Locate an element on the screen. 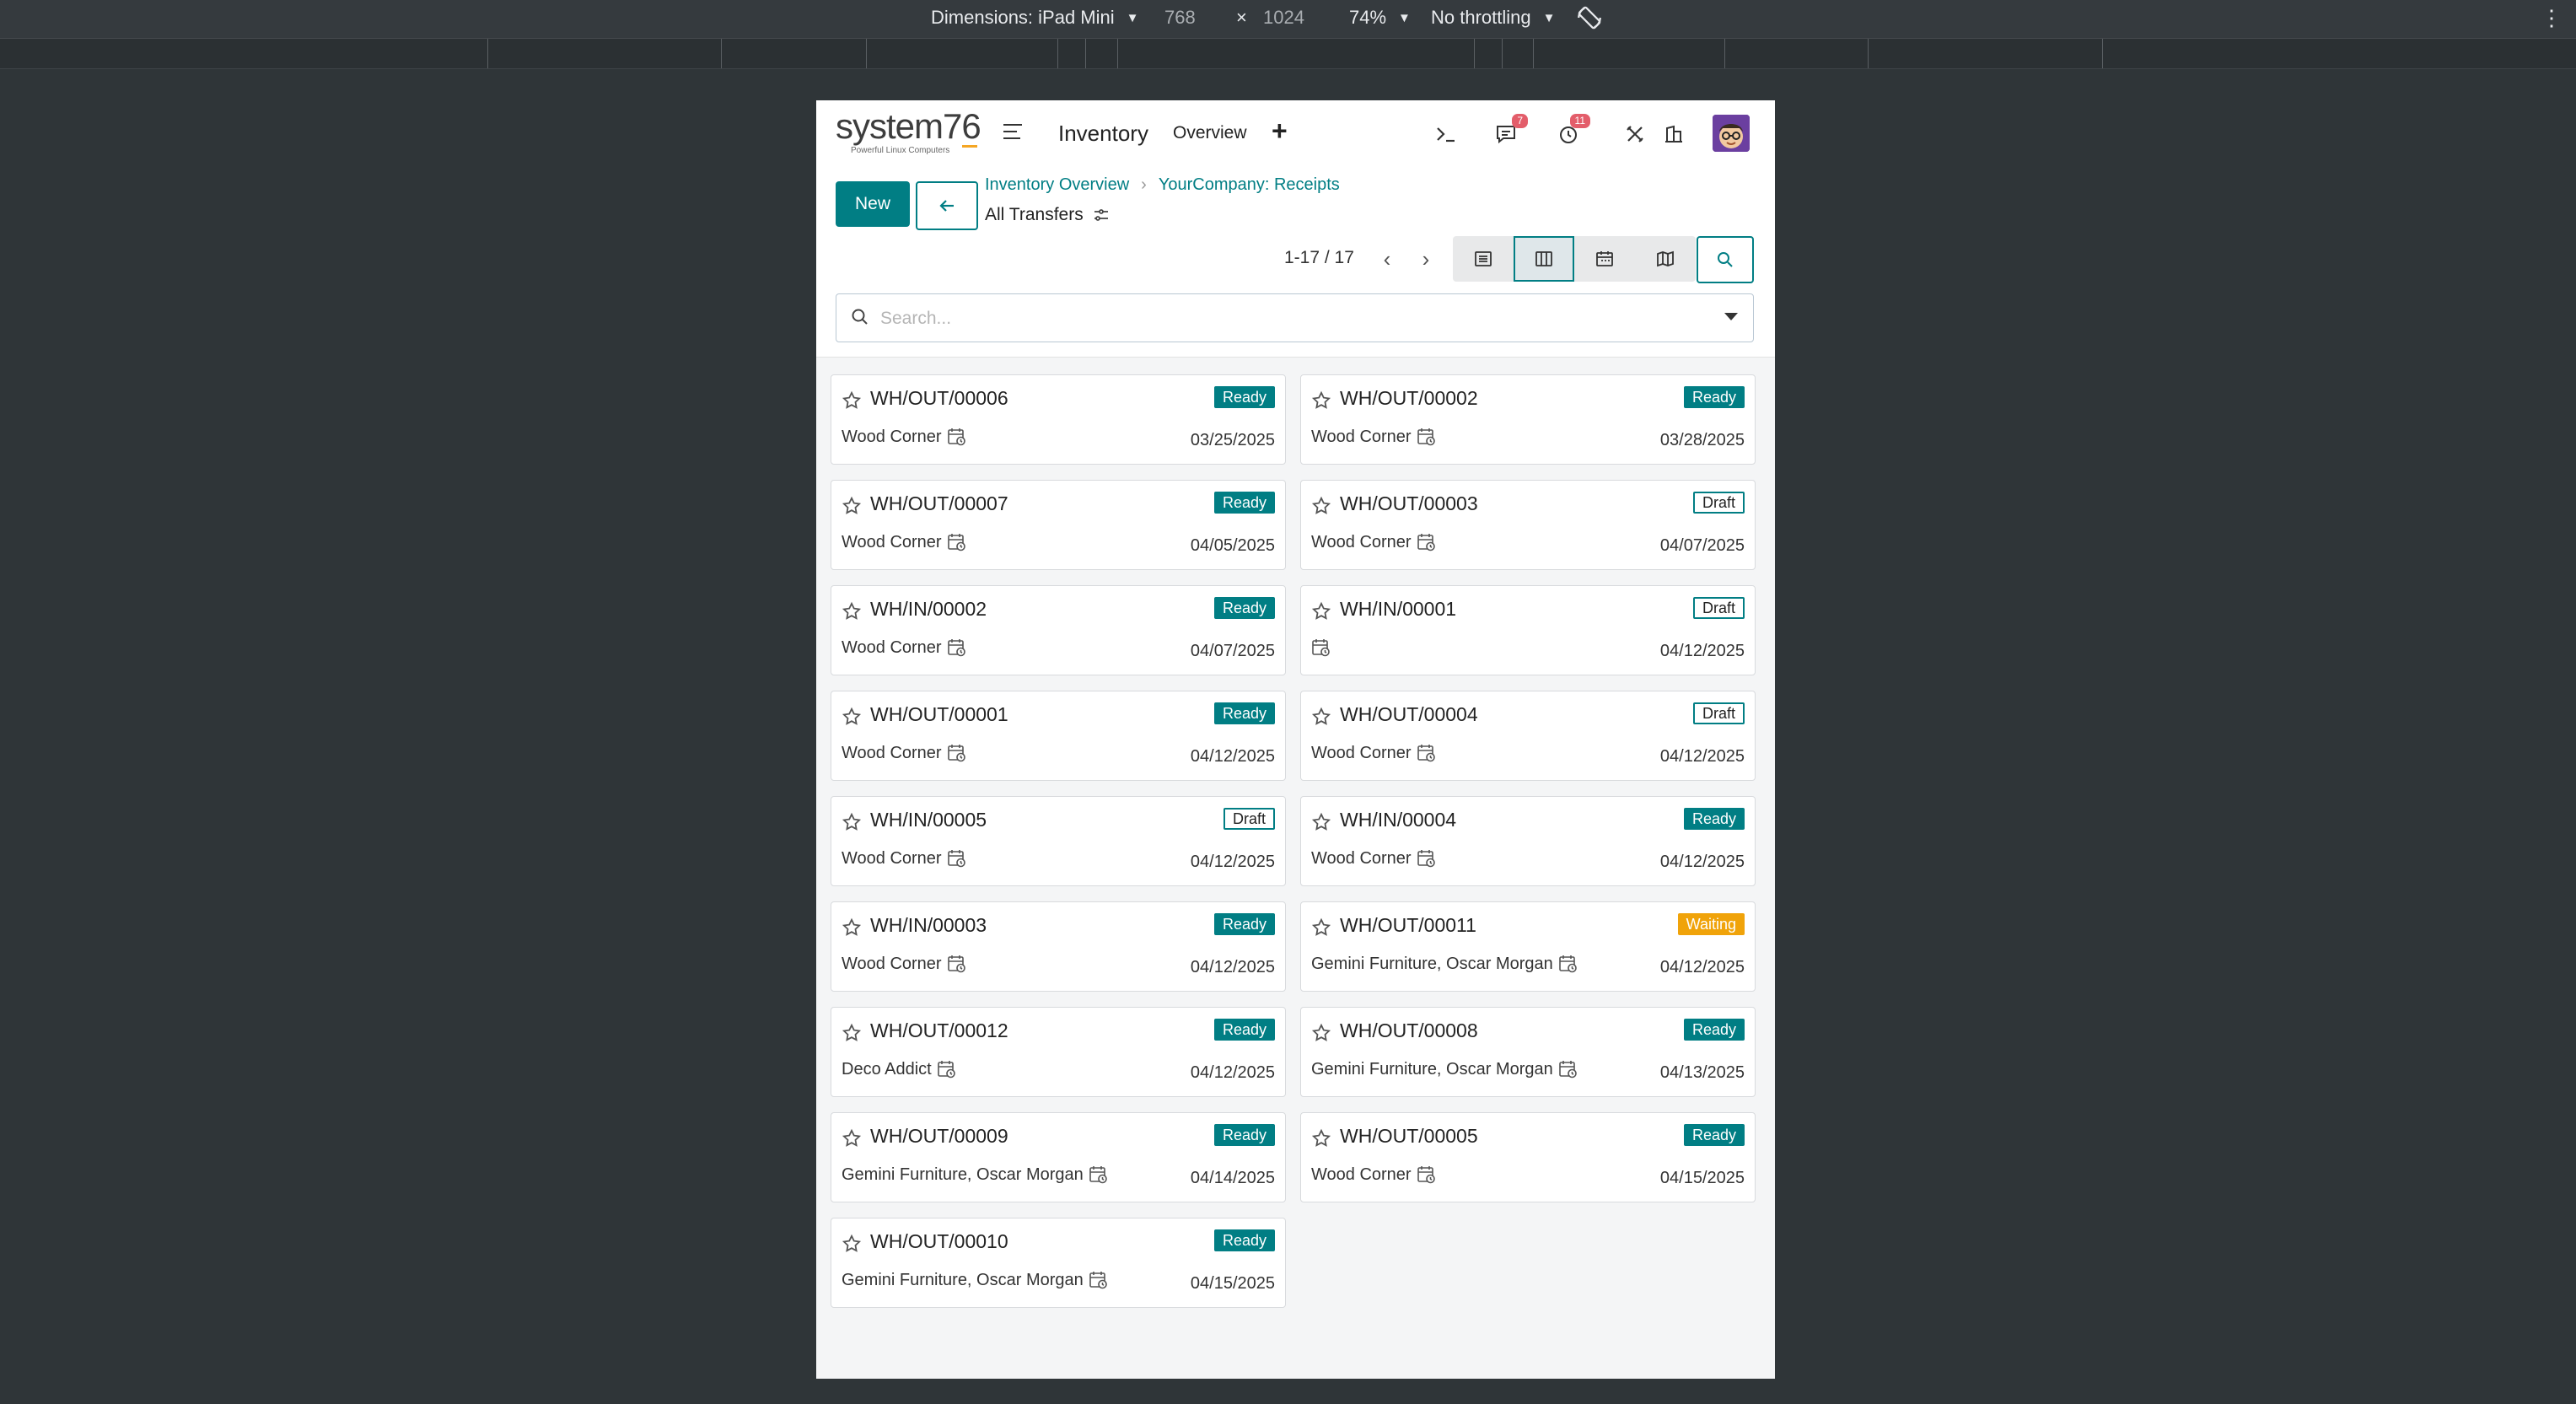 The height and width of the screenshot is (1404, 2576). breadcrumb-inventory-overview: Inventory Overview is located at coordinates (1057, 185).